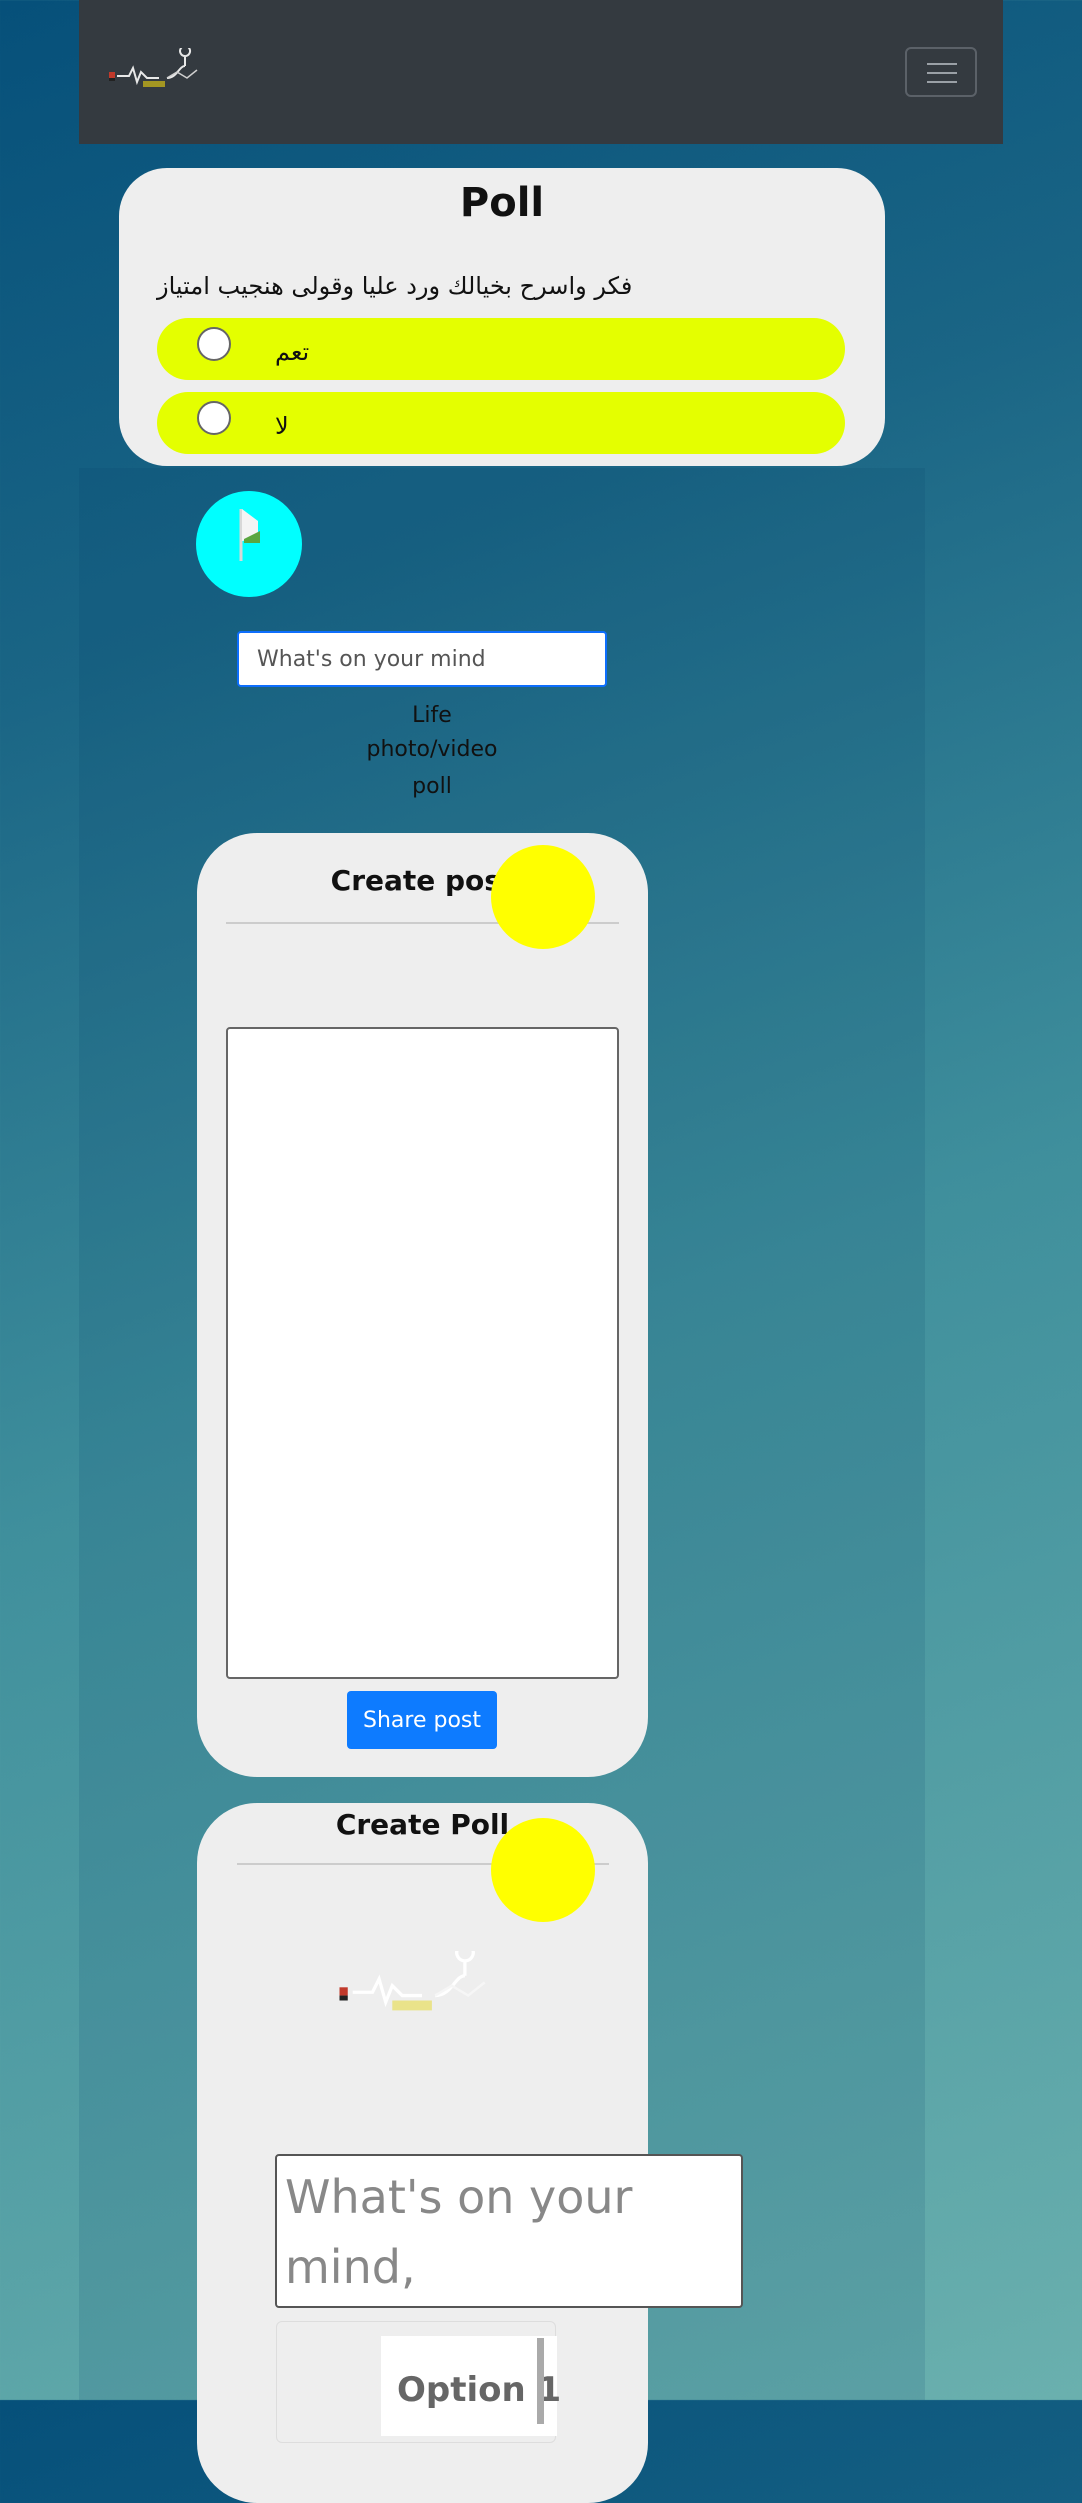  I want to click on whats-on-your-mind-input, so click(422, 659).